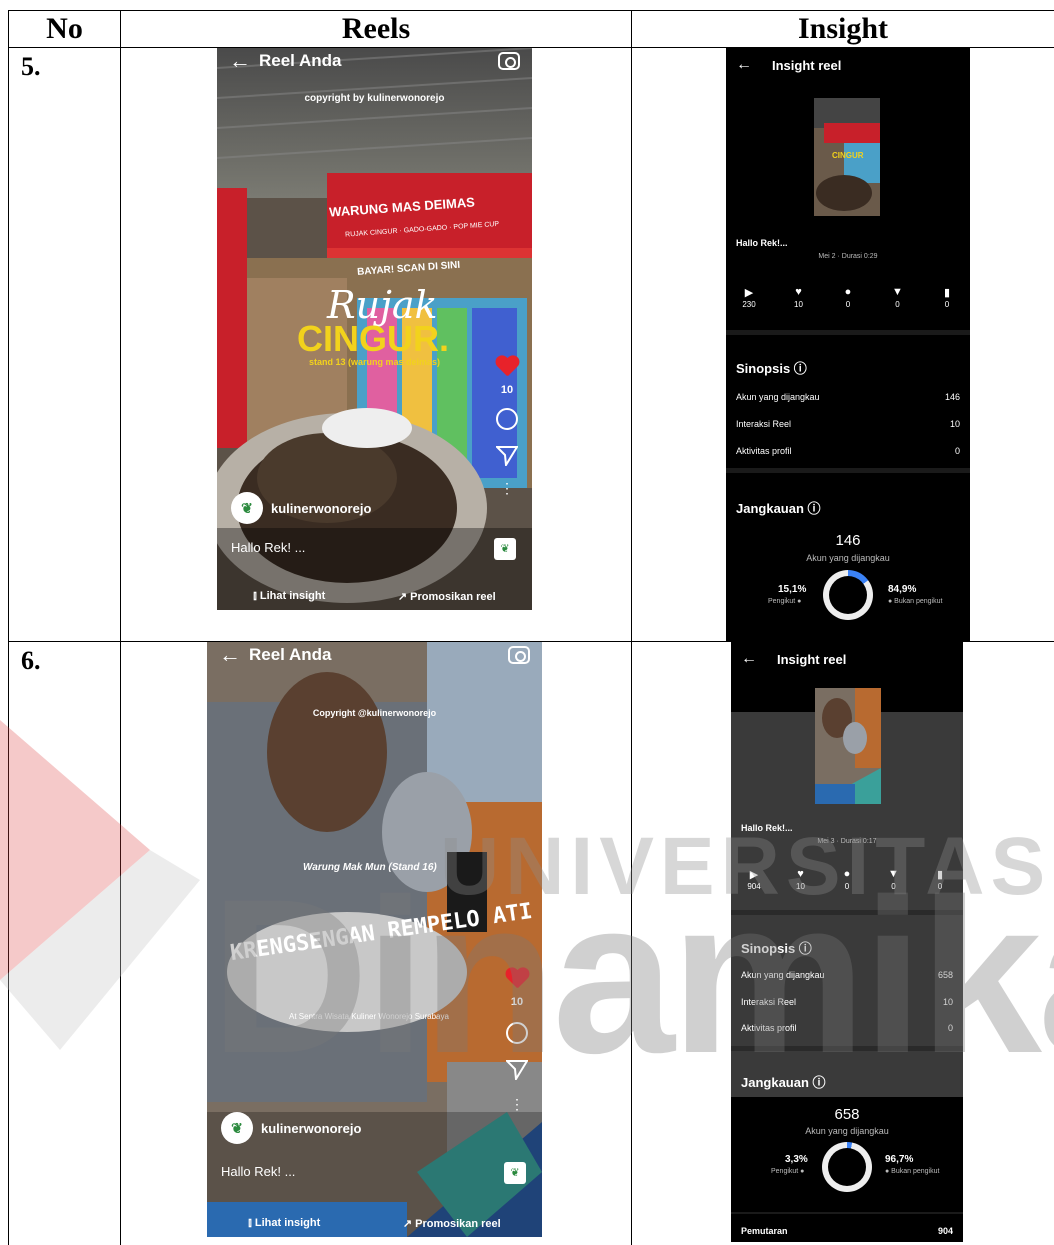  What do you see at coordinates (373, 338) in the screenshot?
I see `overlay-big: CINGUR.` at bounding box center [373, 338].